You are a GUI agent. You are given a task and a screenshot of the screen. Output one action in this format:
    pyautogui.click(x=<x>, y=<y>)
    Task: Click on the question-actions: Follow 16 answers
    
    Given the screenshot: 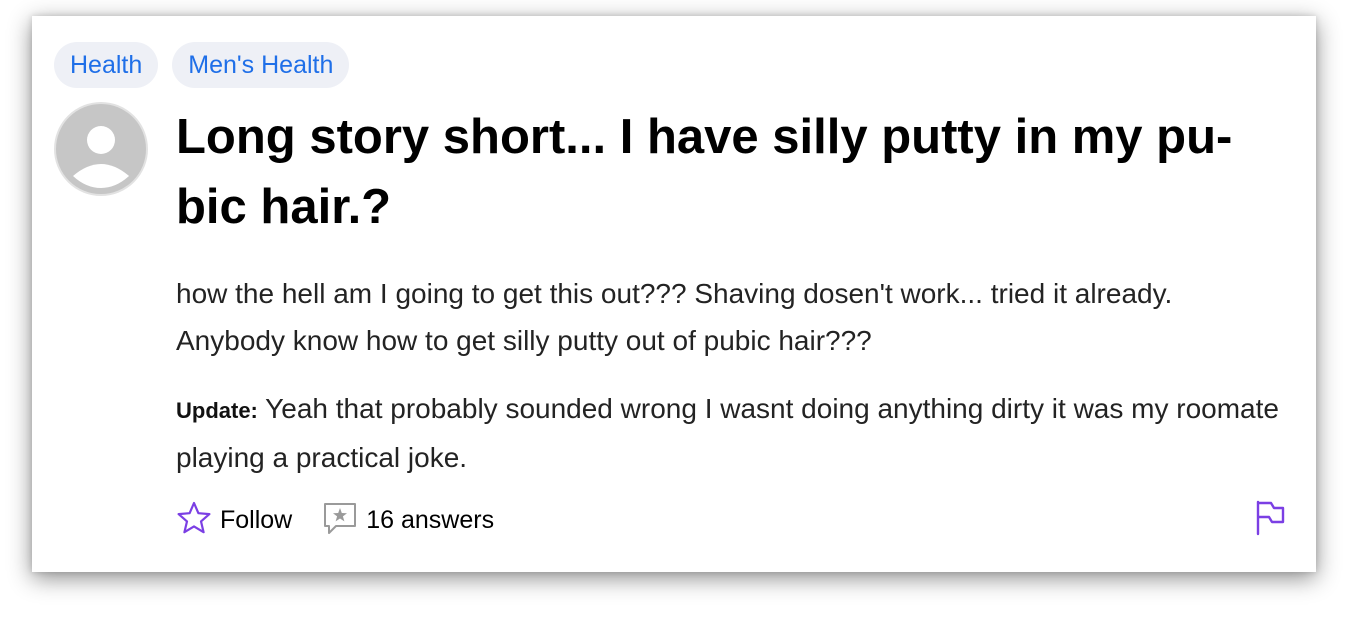 What is the action you would take?
    pyautogui.click(x=335, y=520)
    